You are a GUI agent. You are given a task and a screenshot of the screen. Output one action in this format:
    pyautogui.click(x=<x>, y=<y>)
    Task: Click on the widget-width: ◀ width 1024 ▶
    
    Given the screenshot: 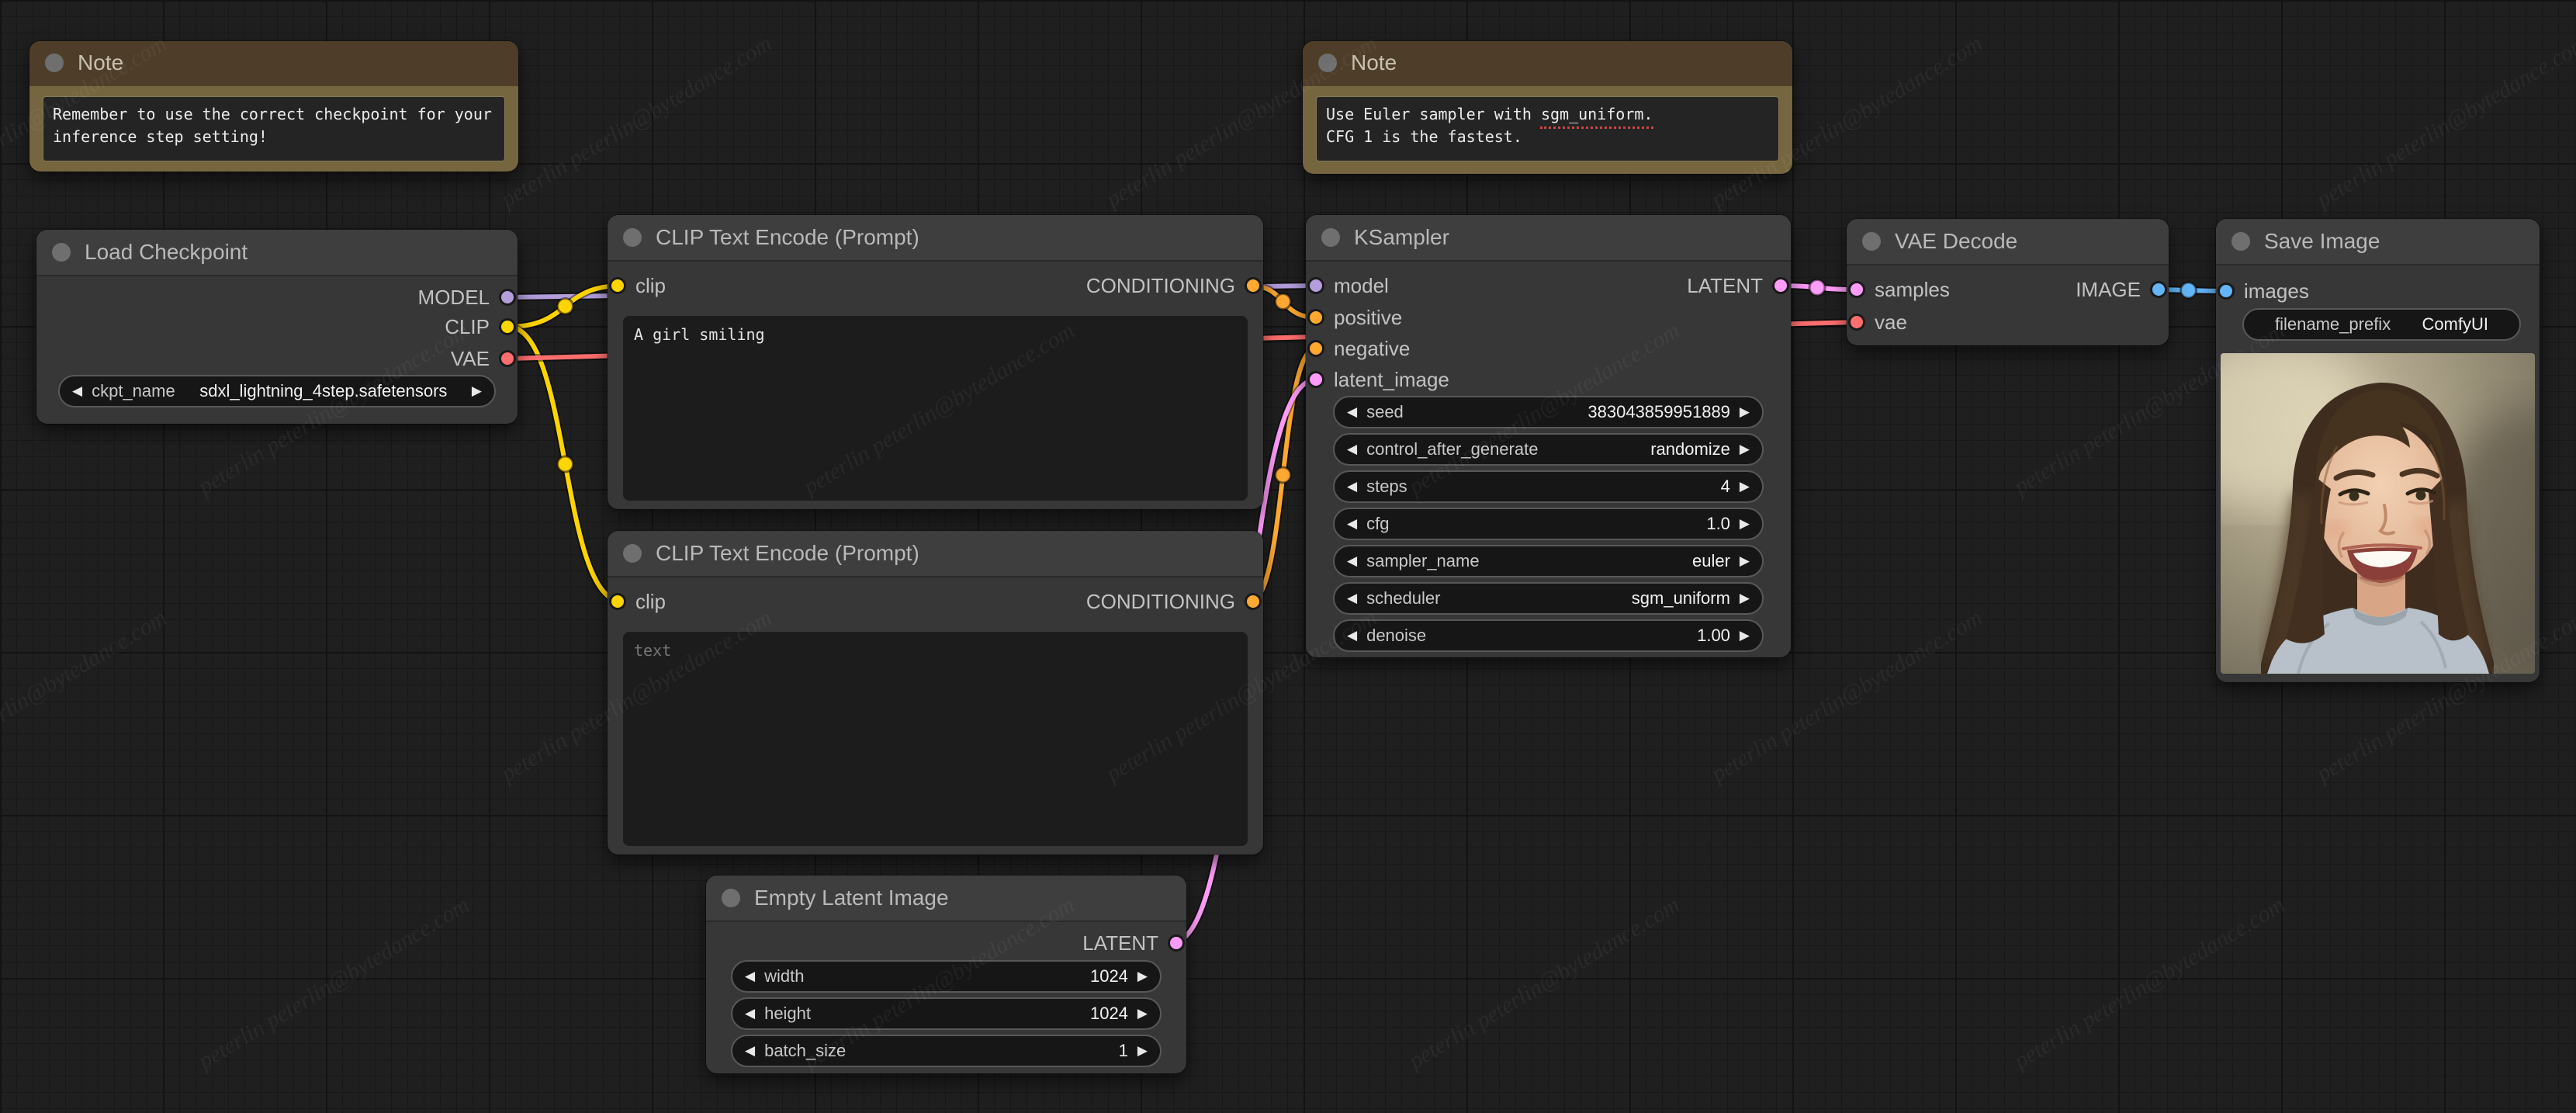 What is the action you would take?
    pyautogui.click(x=947, y=976)
    